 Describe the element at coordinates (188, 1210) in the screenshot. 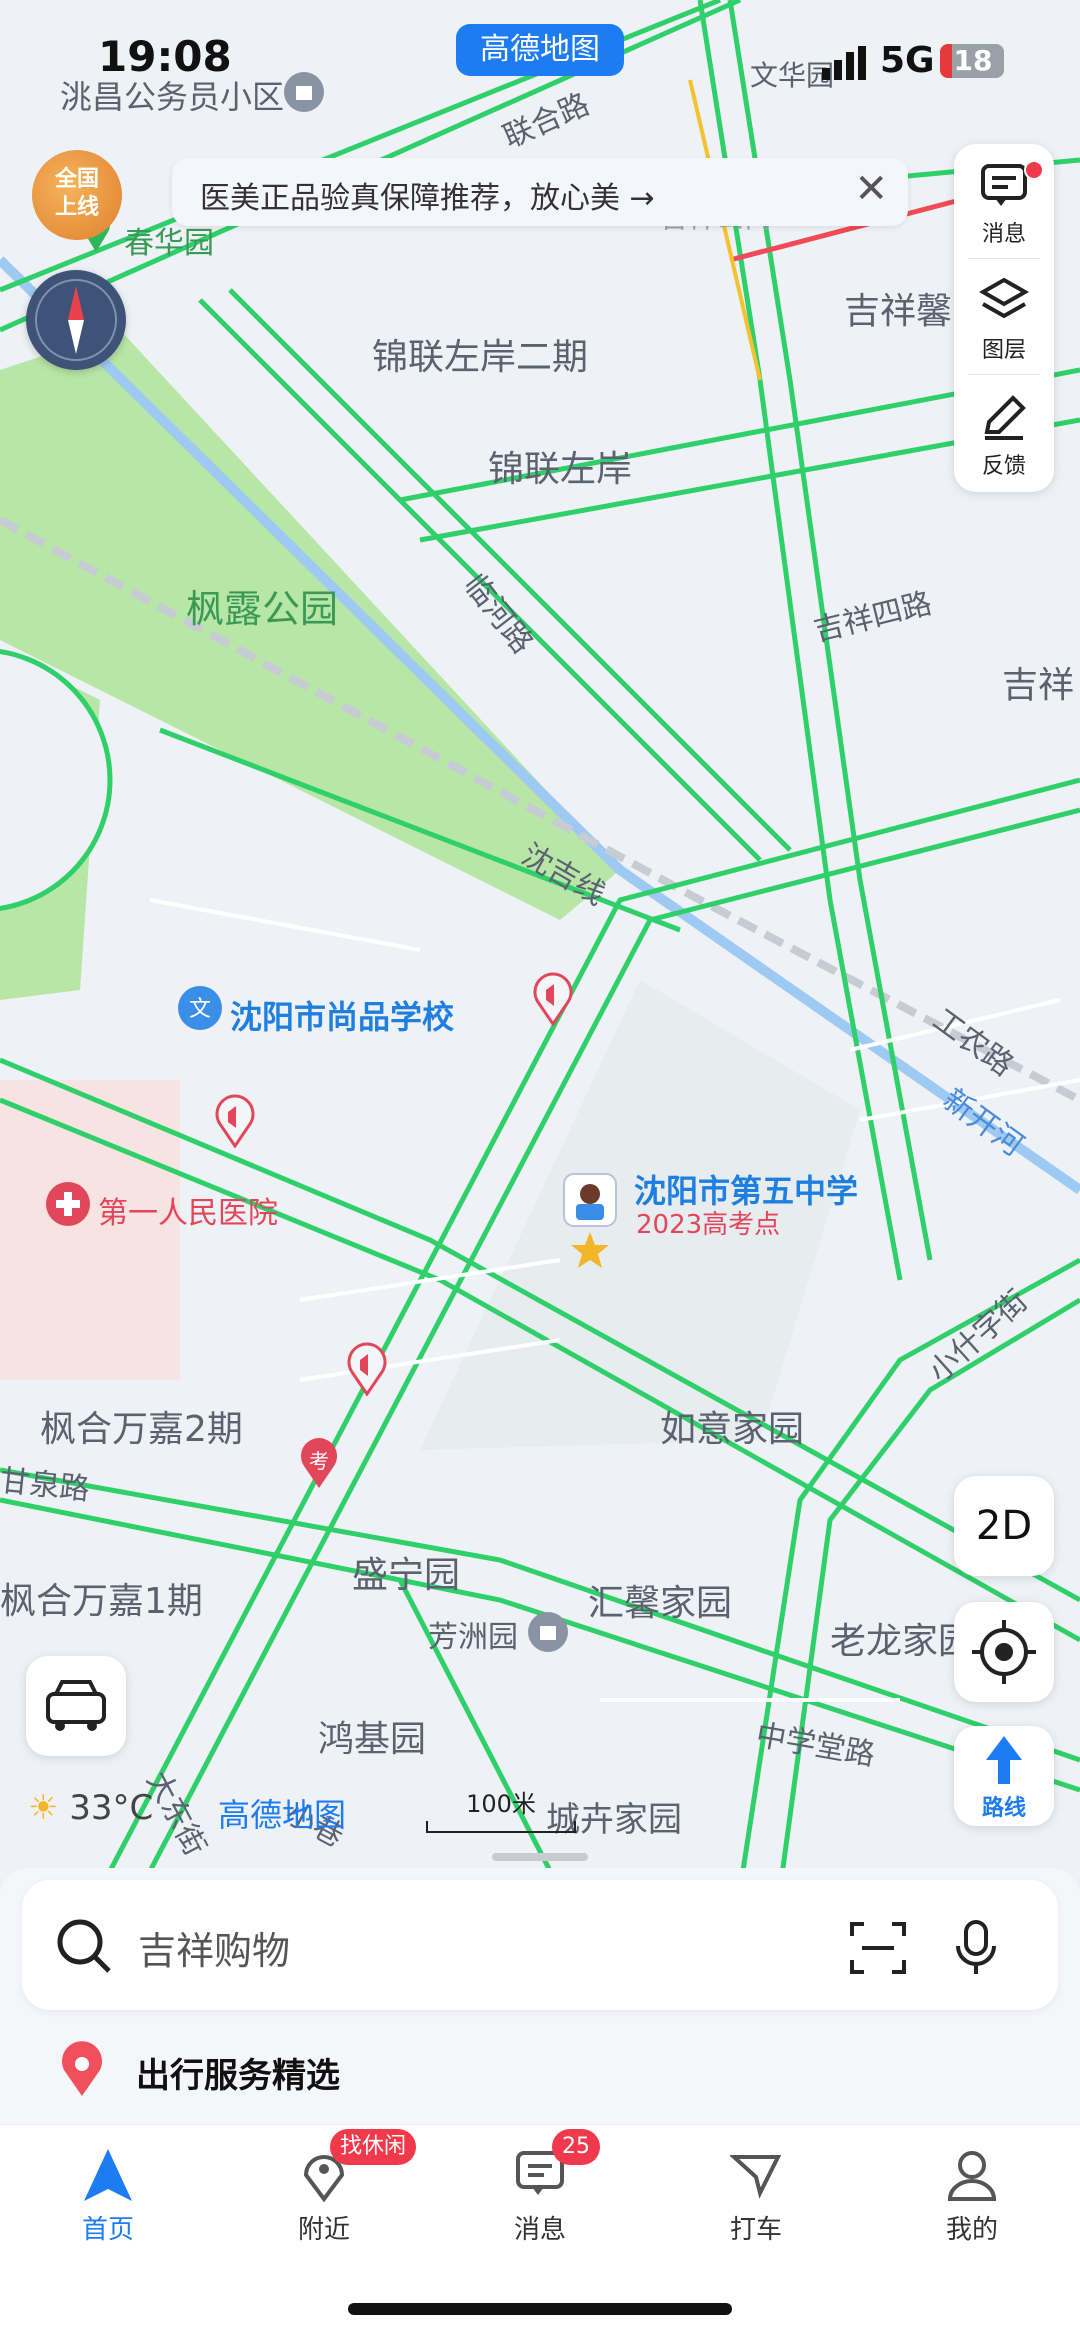

I see `hospital-label: 第一人民医院` at that location.